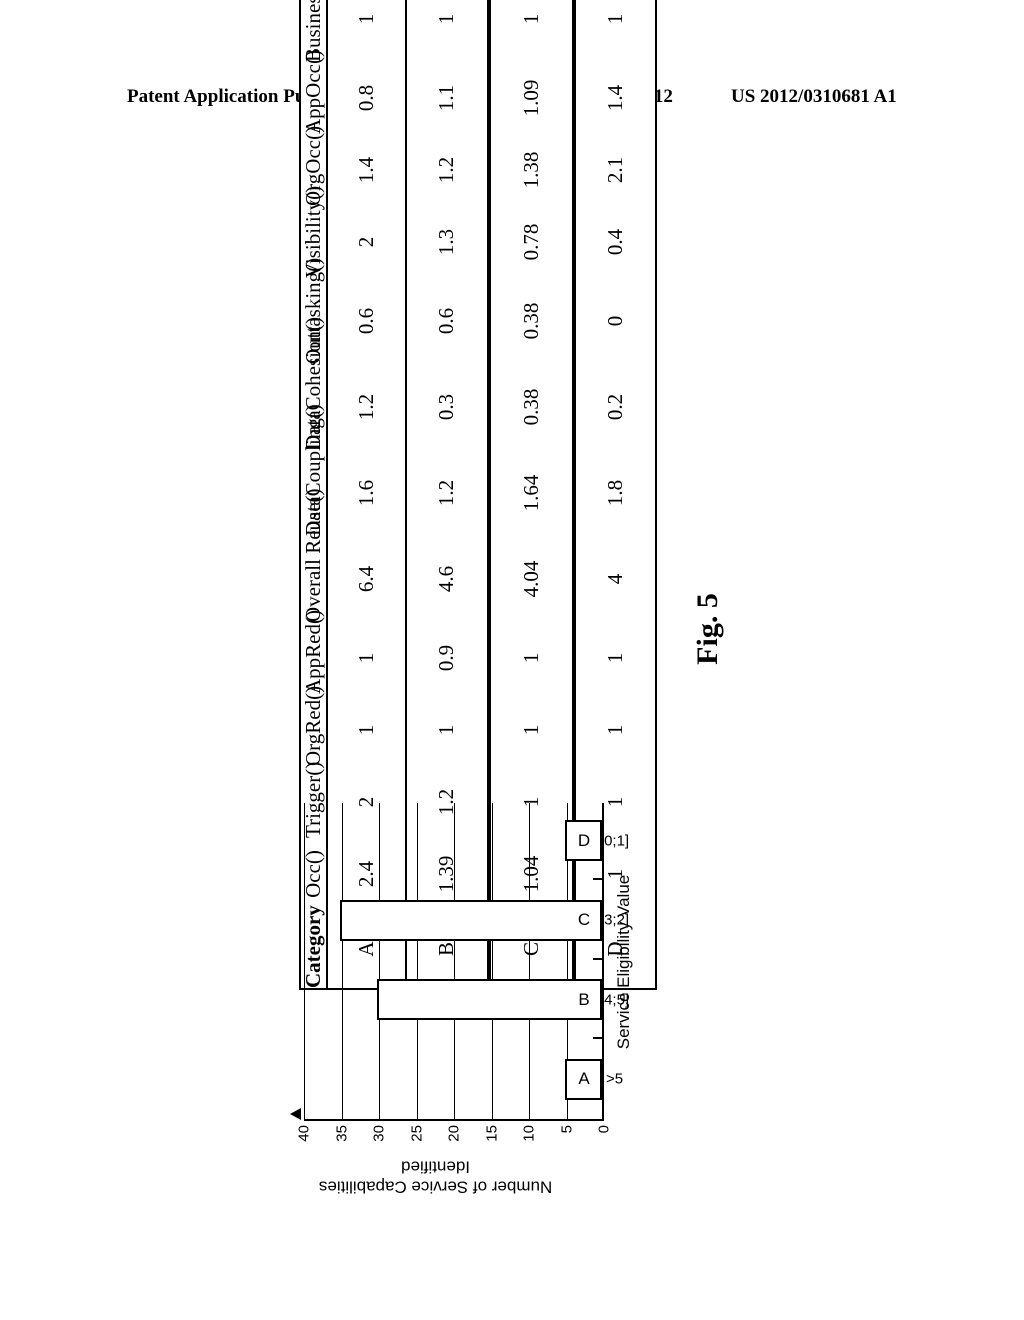  Describe the element at coordinates (447, 493) in the screenshot. I see `cell-datacoupling: 1.2` at that location.